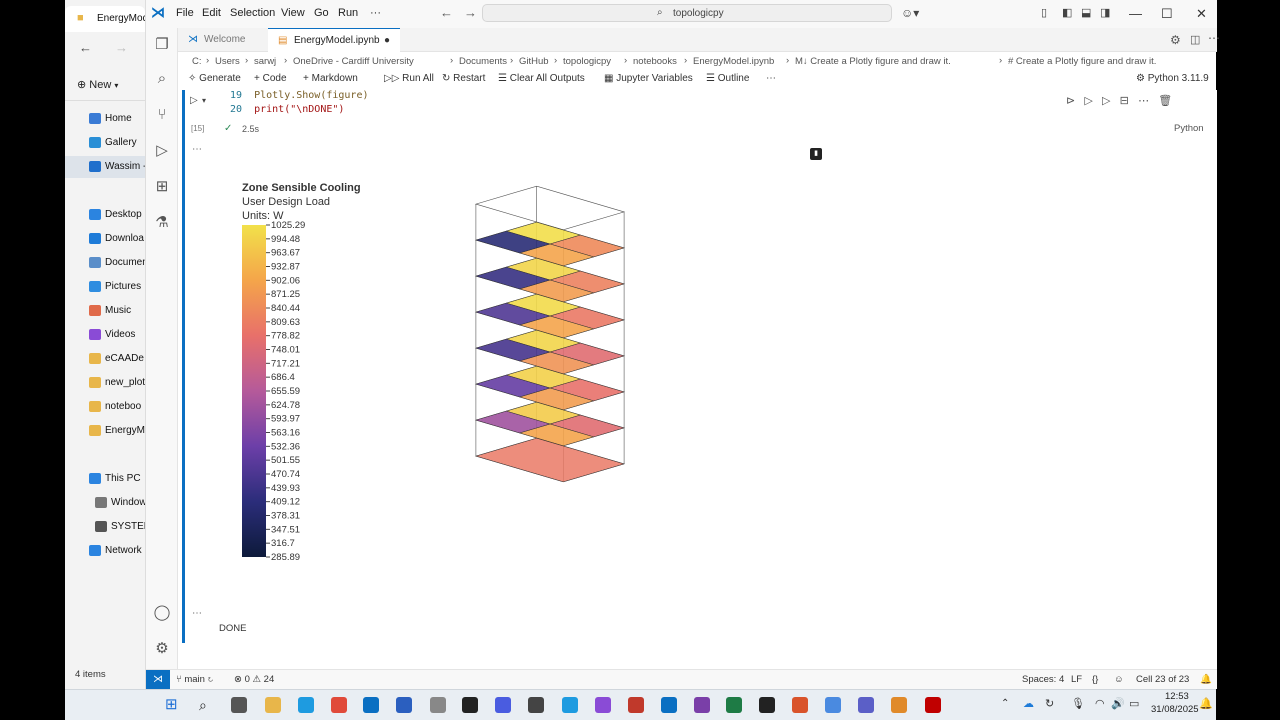 This screenshot has height=720, width=1280. What do you see at coordinates (1162, 679) in the screenshot?
I see `cell-status: Cell 23 of 23` at bounding box center [1162, 679].